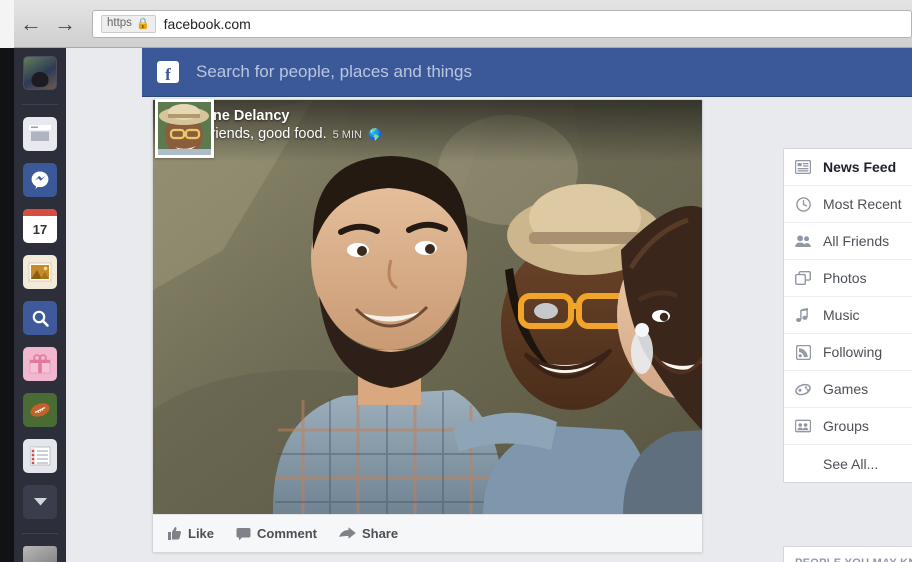 This screenshot has width=912, height=562. I want to click on share-label: Share, so click(380, 533).